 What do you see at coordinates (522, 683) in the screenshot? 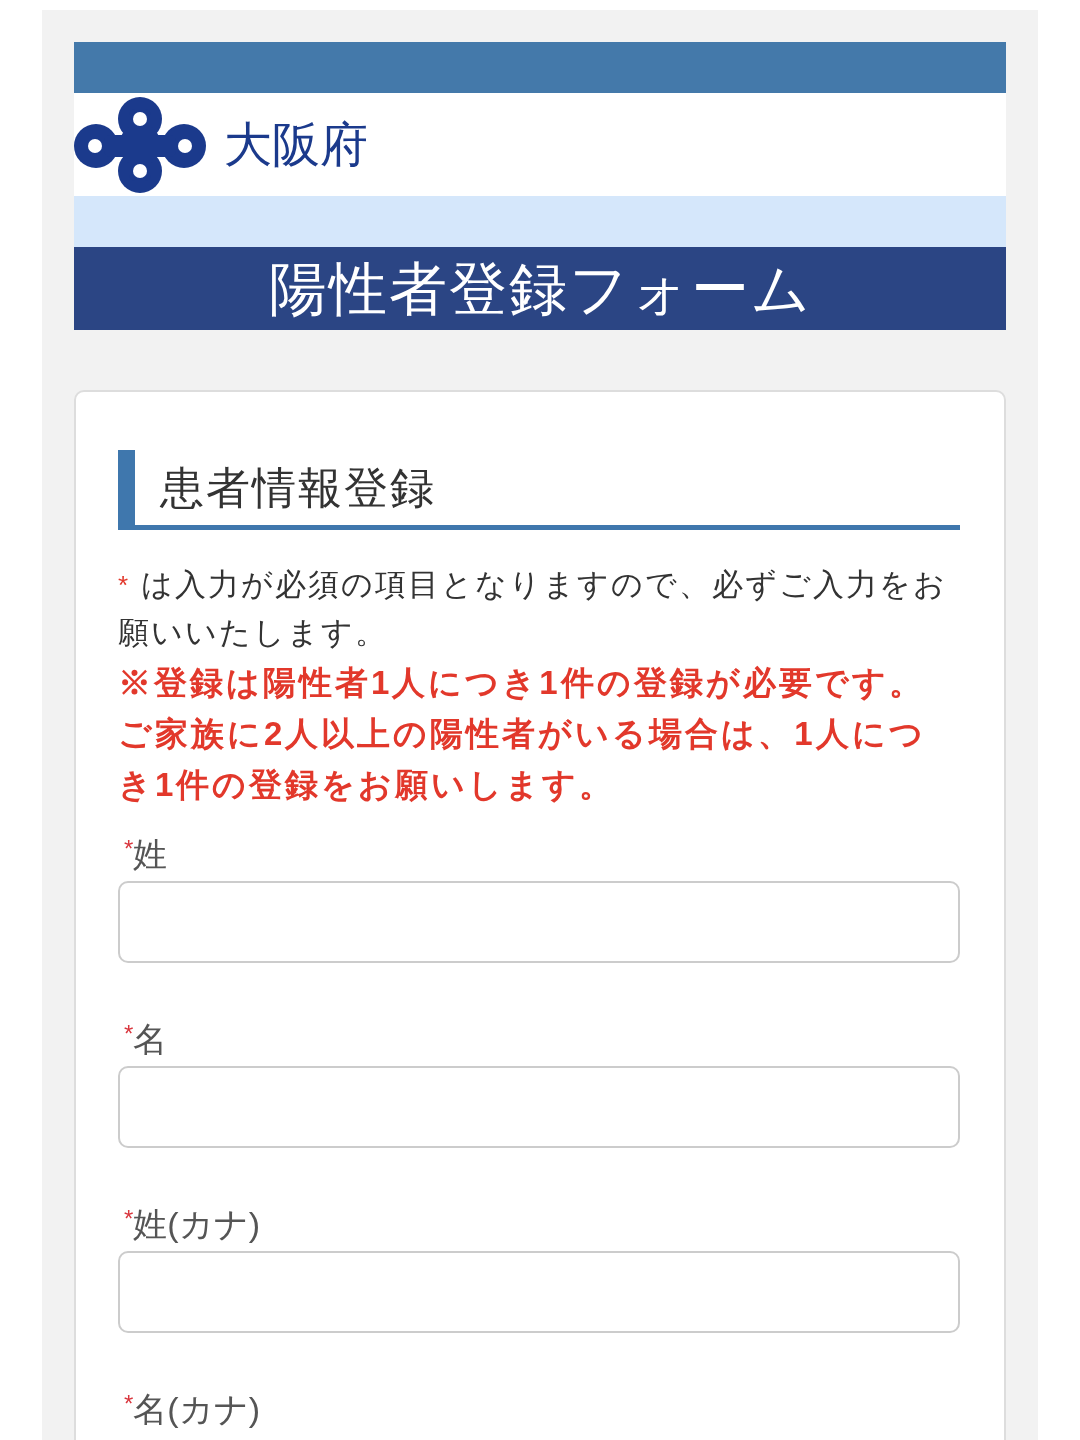
I see `notice-text: ※登録は陽性者1人につき1件の登録が必要です。` at bounding box center [522, 683].